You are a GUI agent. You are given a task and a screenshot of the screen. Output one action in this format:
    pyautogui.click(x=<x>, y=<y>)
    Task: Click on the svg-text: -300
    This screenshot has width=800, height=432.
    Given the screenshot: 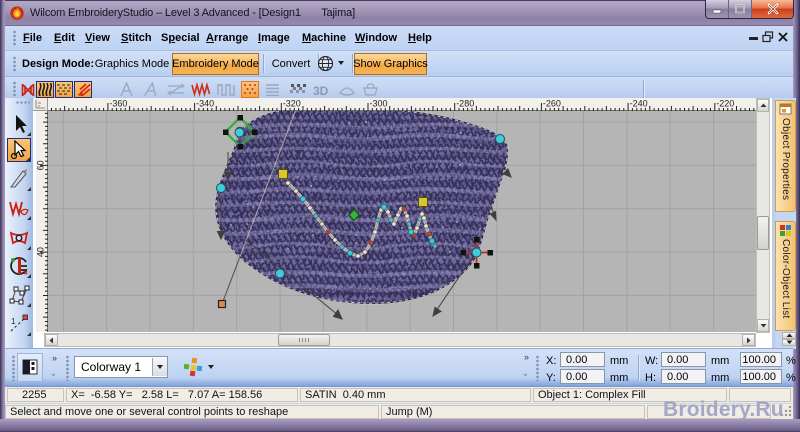 What is the action you would take?
    pyautogui.click(x=379, y=104)
    